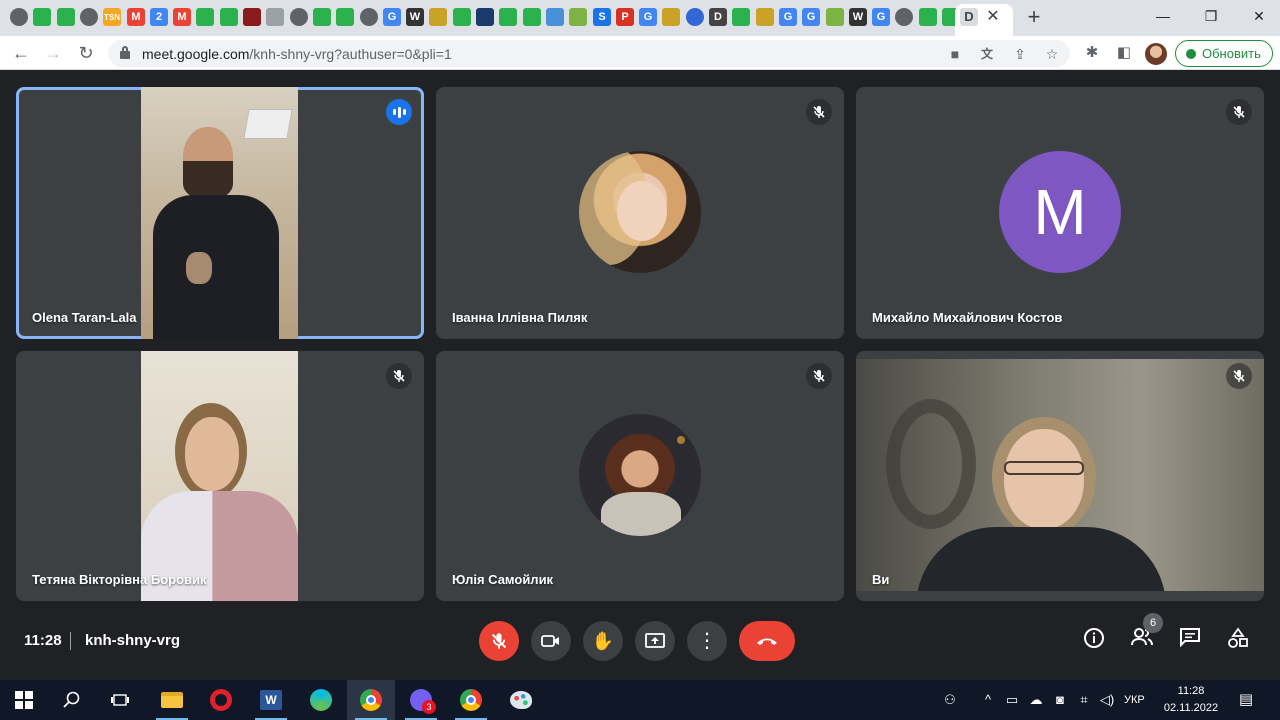 This screenshot has height=720, width=1280. I want to click on search-button, so click(72, 700).